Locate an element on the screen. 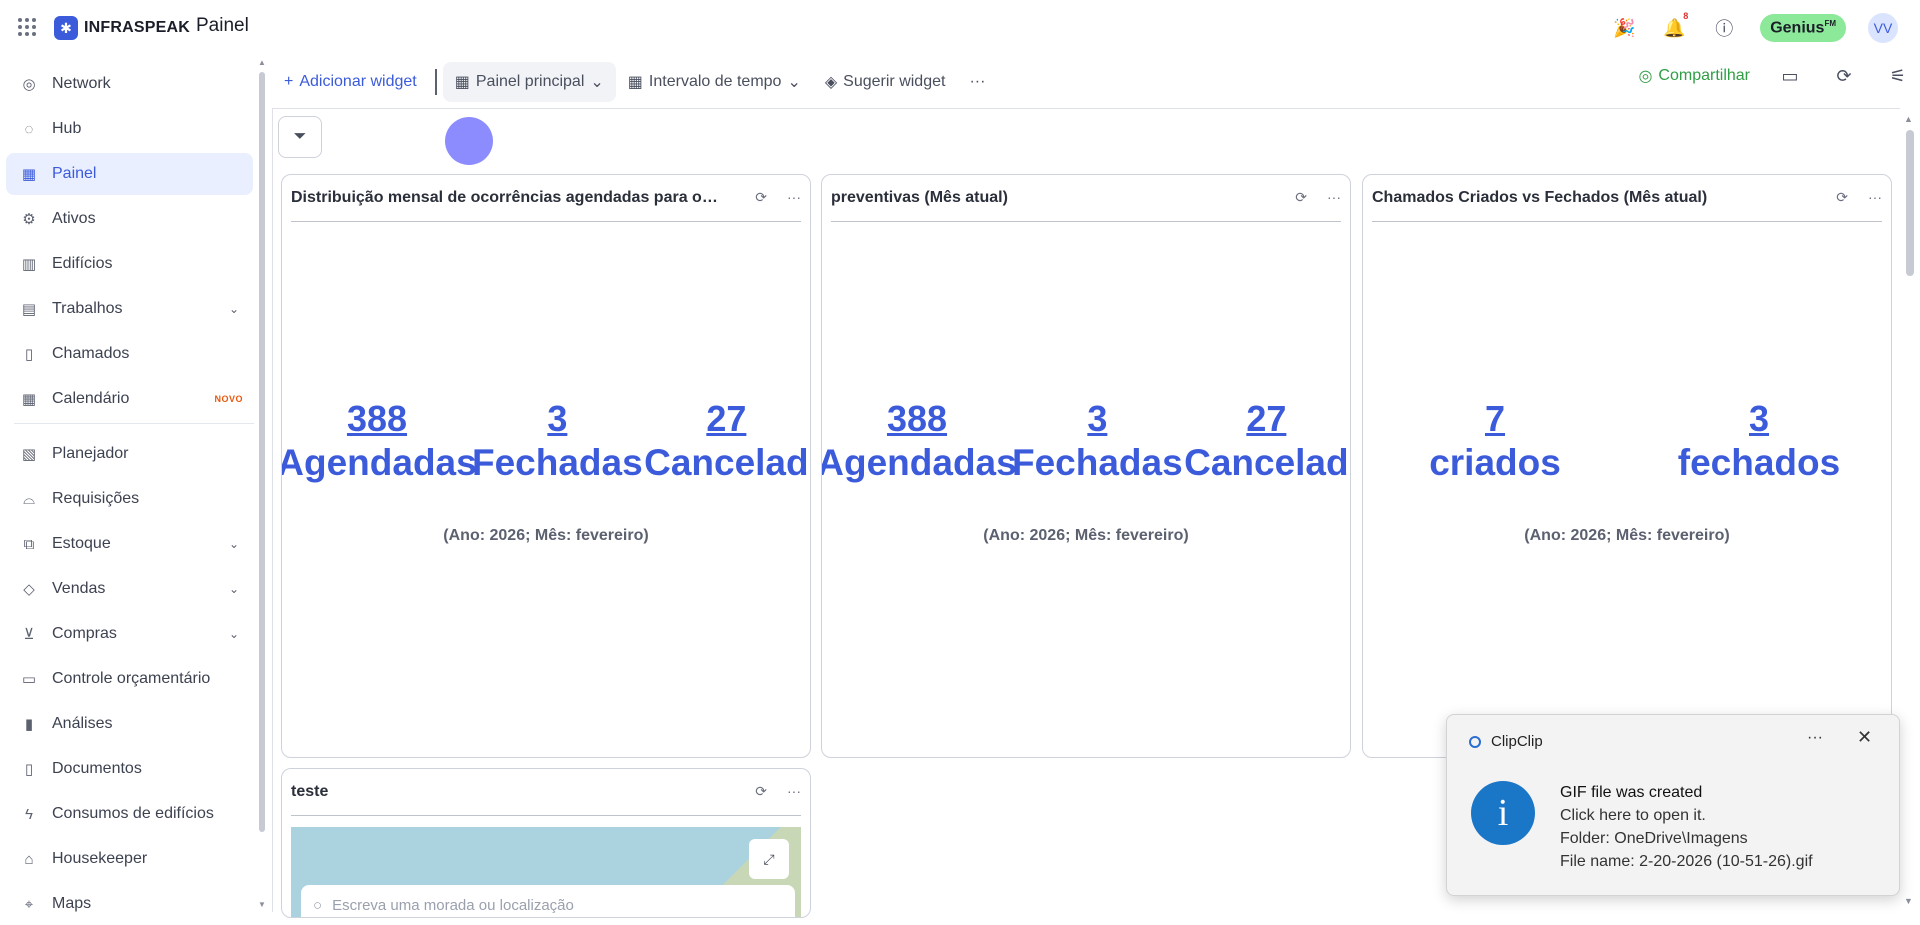 The image size is (1920, 925). sidebar-item-planejador: ▧ Planejador is located at coordinates (129, 454).